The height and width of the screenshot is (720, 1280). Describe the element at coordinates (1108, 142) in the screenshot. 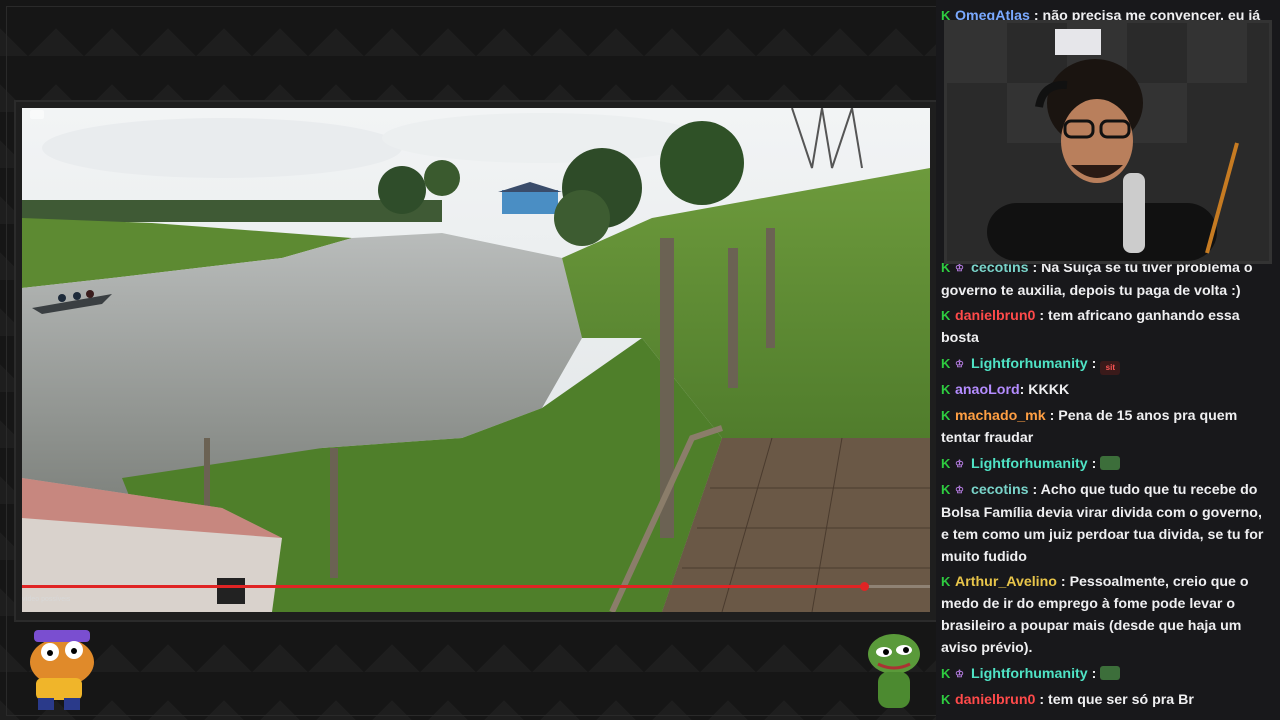

I see `webcam-feed` at that location.